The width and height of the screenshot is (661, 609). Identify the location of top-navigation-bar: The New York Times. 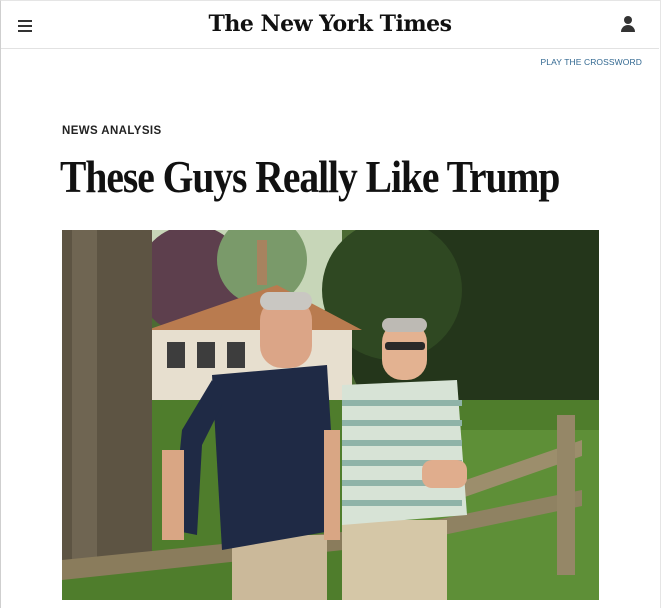
(330, 25).